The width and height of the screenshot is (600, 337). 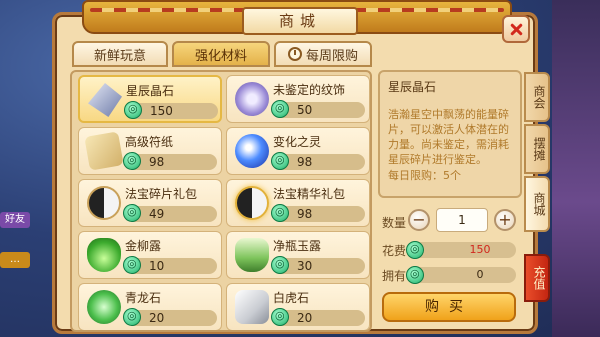 I want to click on item-name: 变化之灵, so click(x=297, y=142).